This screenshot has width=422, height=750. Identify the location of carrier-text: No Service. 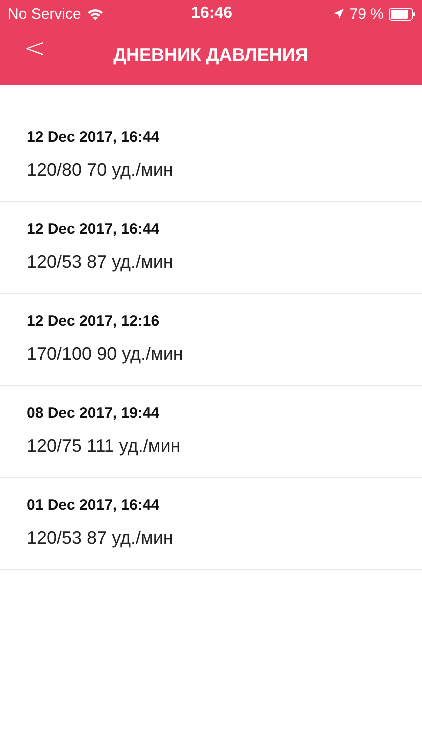
(45, 14).